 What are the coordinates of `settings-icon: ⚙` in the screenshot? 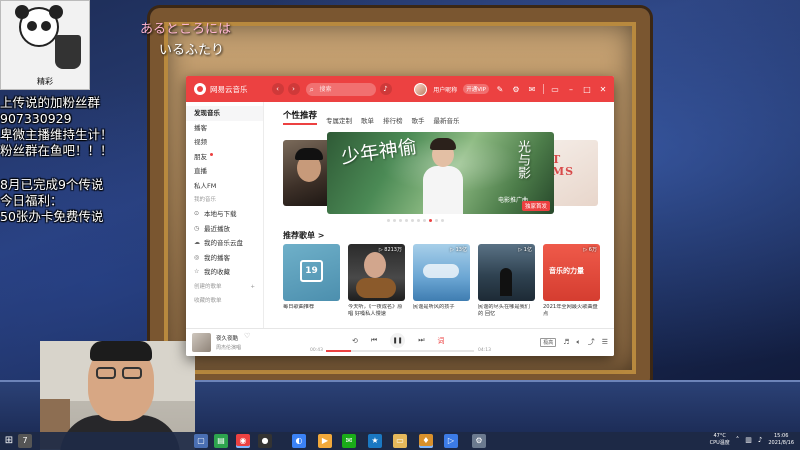 It's located at (516, 89).